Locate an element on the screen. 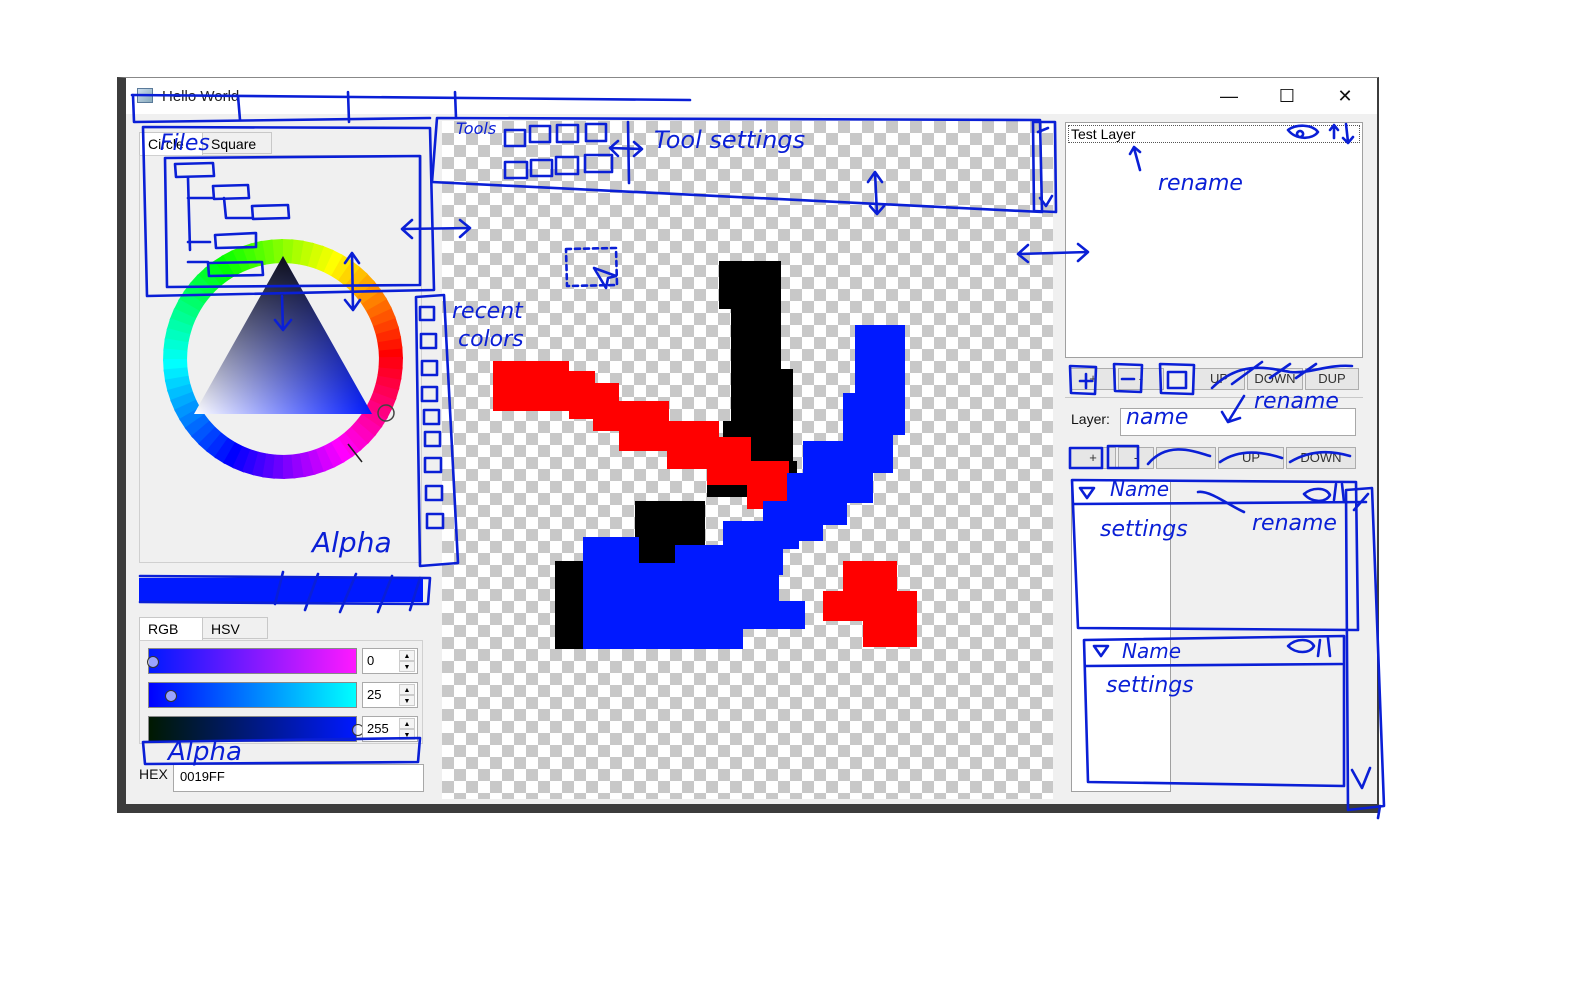  divider is located at coordinates (1214, 397).